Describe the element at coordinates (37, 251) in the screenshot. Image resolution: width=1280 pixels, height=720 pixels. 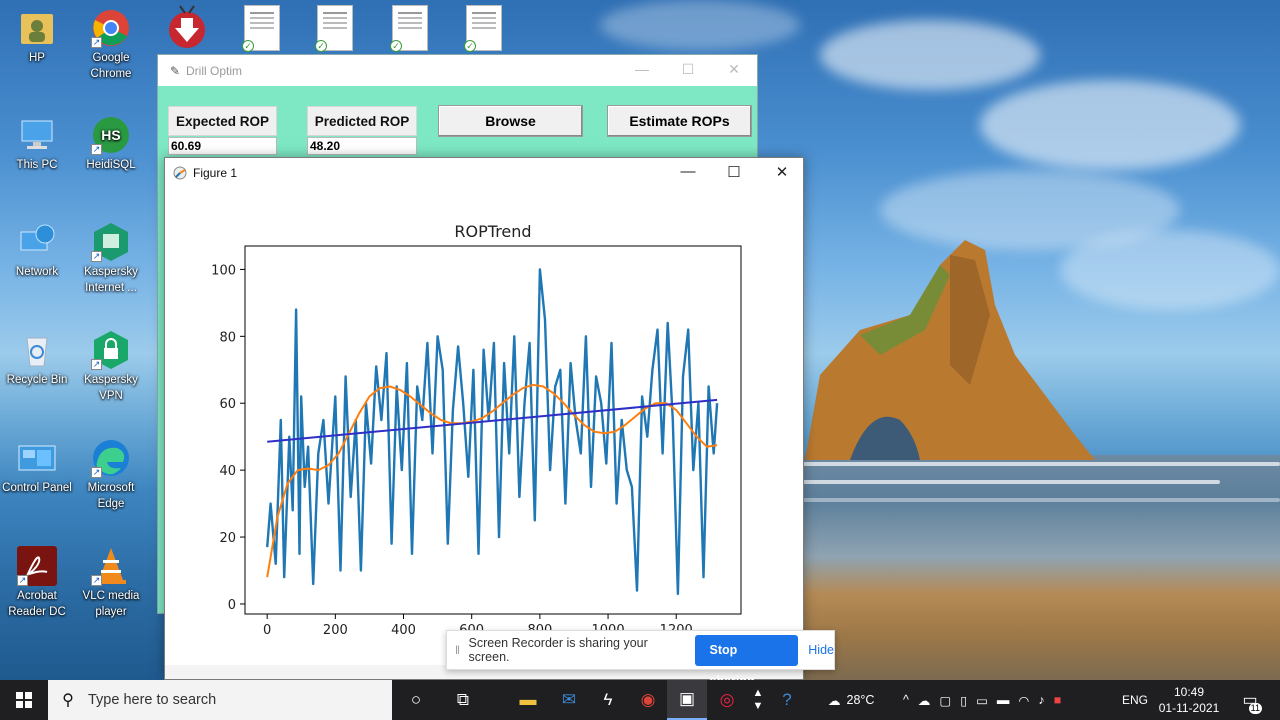
I see `desktop-icon-network: Network` at that location.